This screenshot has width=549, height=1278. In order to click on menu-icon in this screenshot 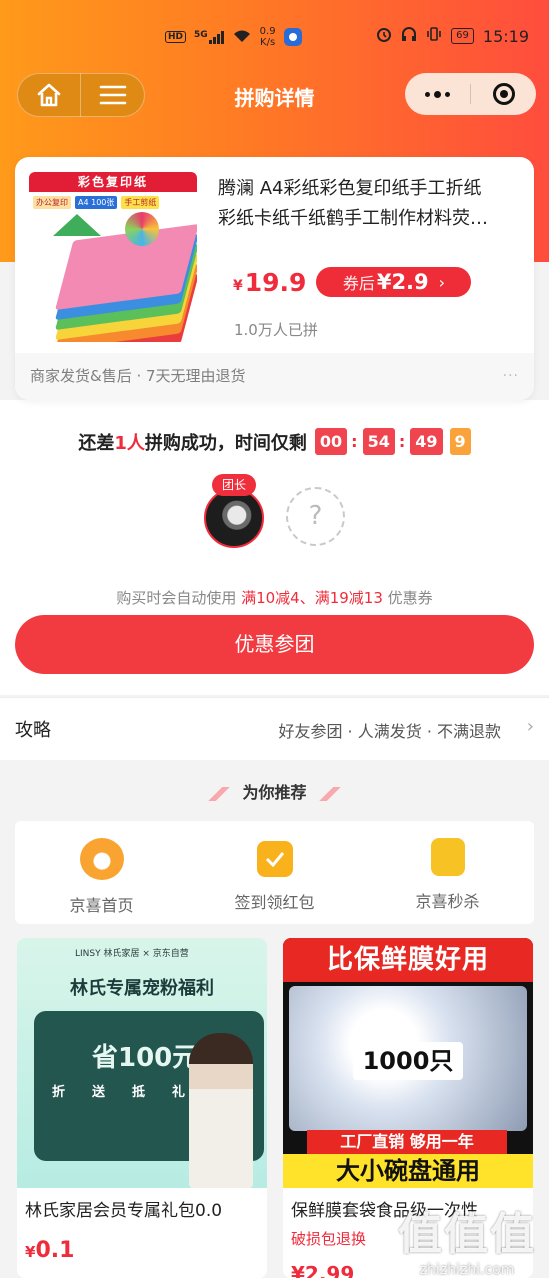, I will do `click(112, 95)`.